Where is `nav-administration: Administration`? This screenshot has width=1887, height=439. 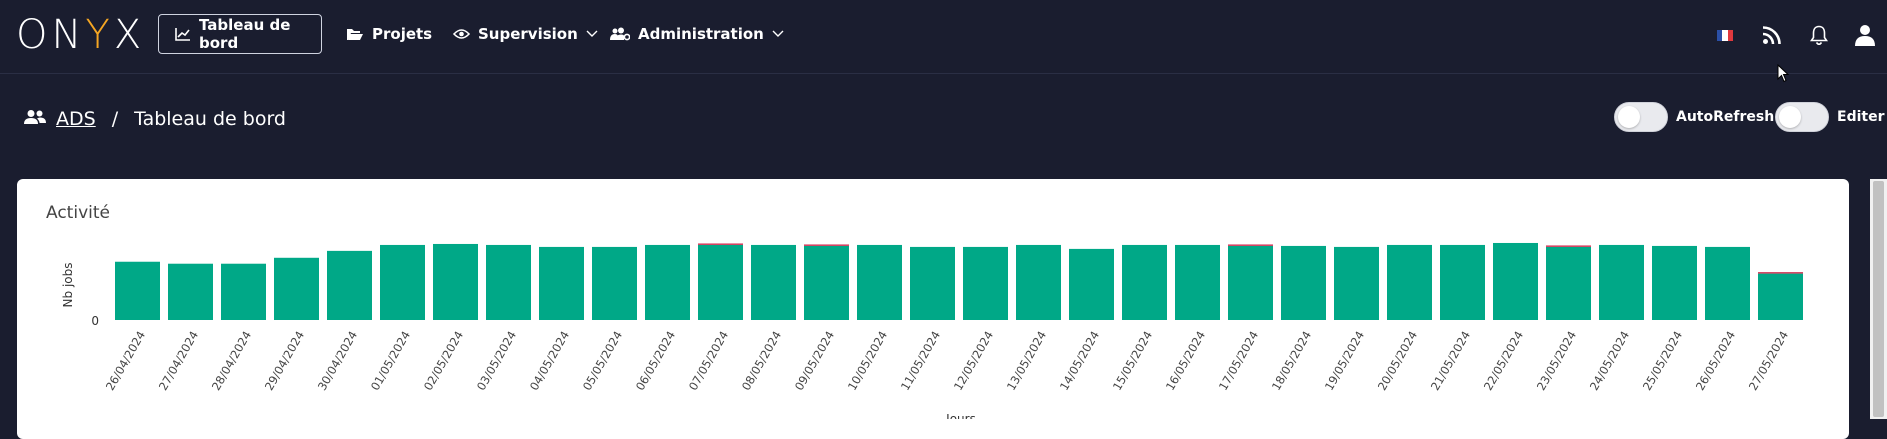
nav-administration: Administration is located at coordinates (697, 34).